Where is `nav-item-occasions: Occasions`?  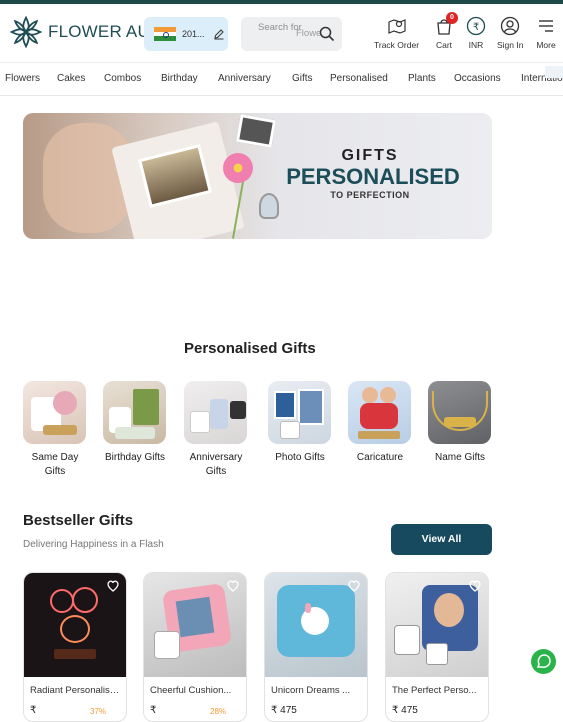
nav-item-occasions: Occasions is located at coordinates (477, 78).